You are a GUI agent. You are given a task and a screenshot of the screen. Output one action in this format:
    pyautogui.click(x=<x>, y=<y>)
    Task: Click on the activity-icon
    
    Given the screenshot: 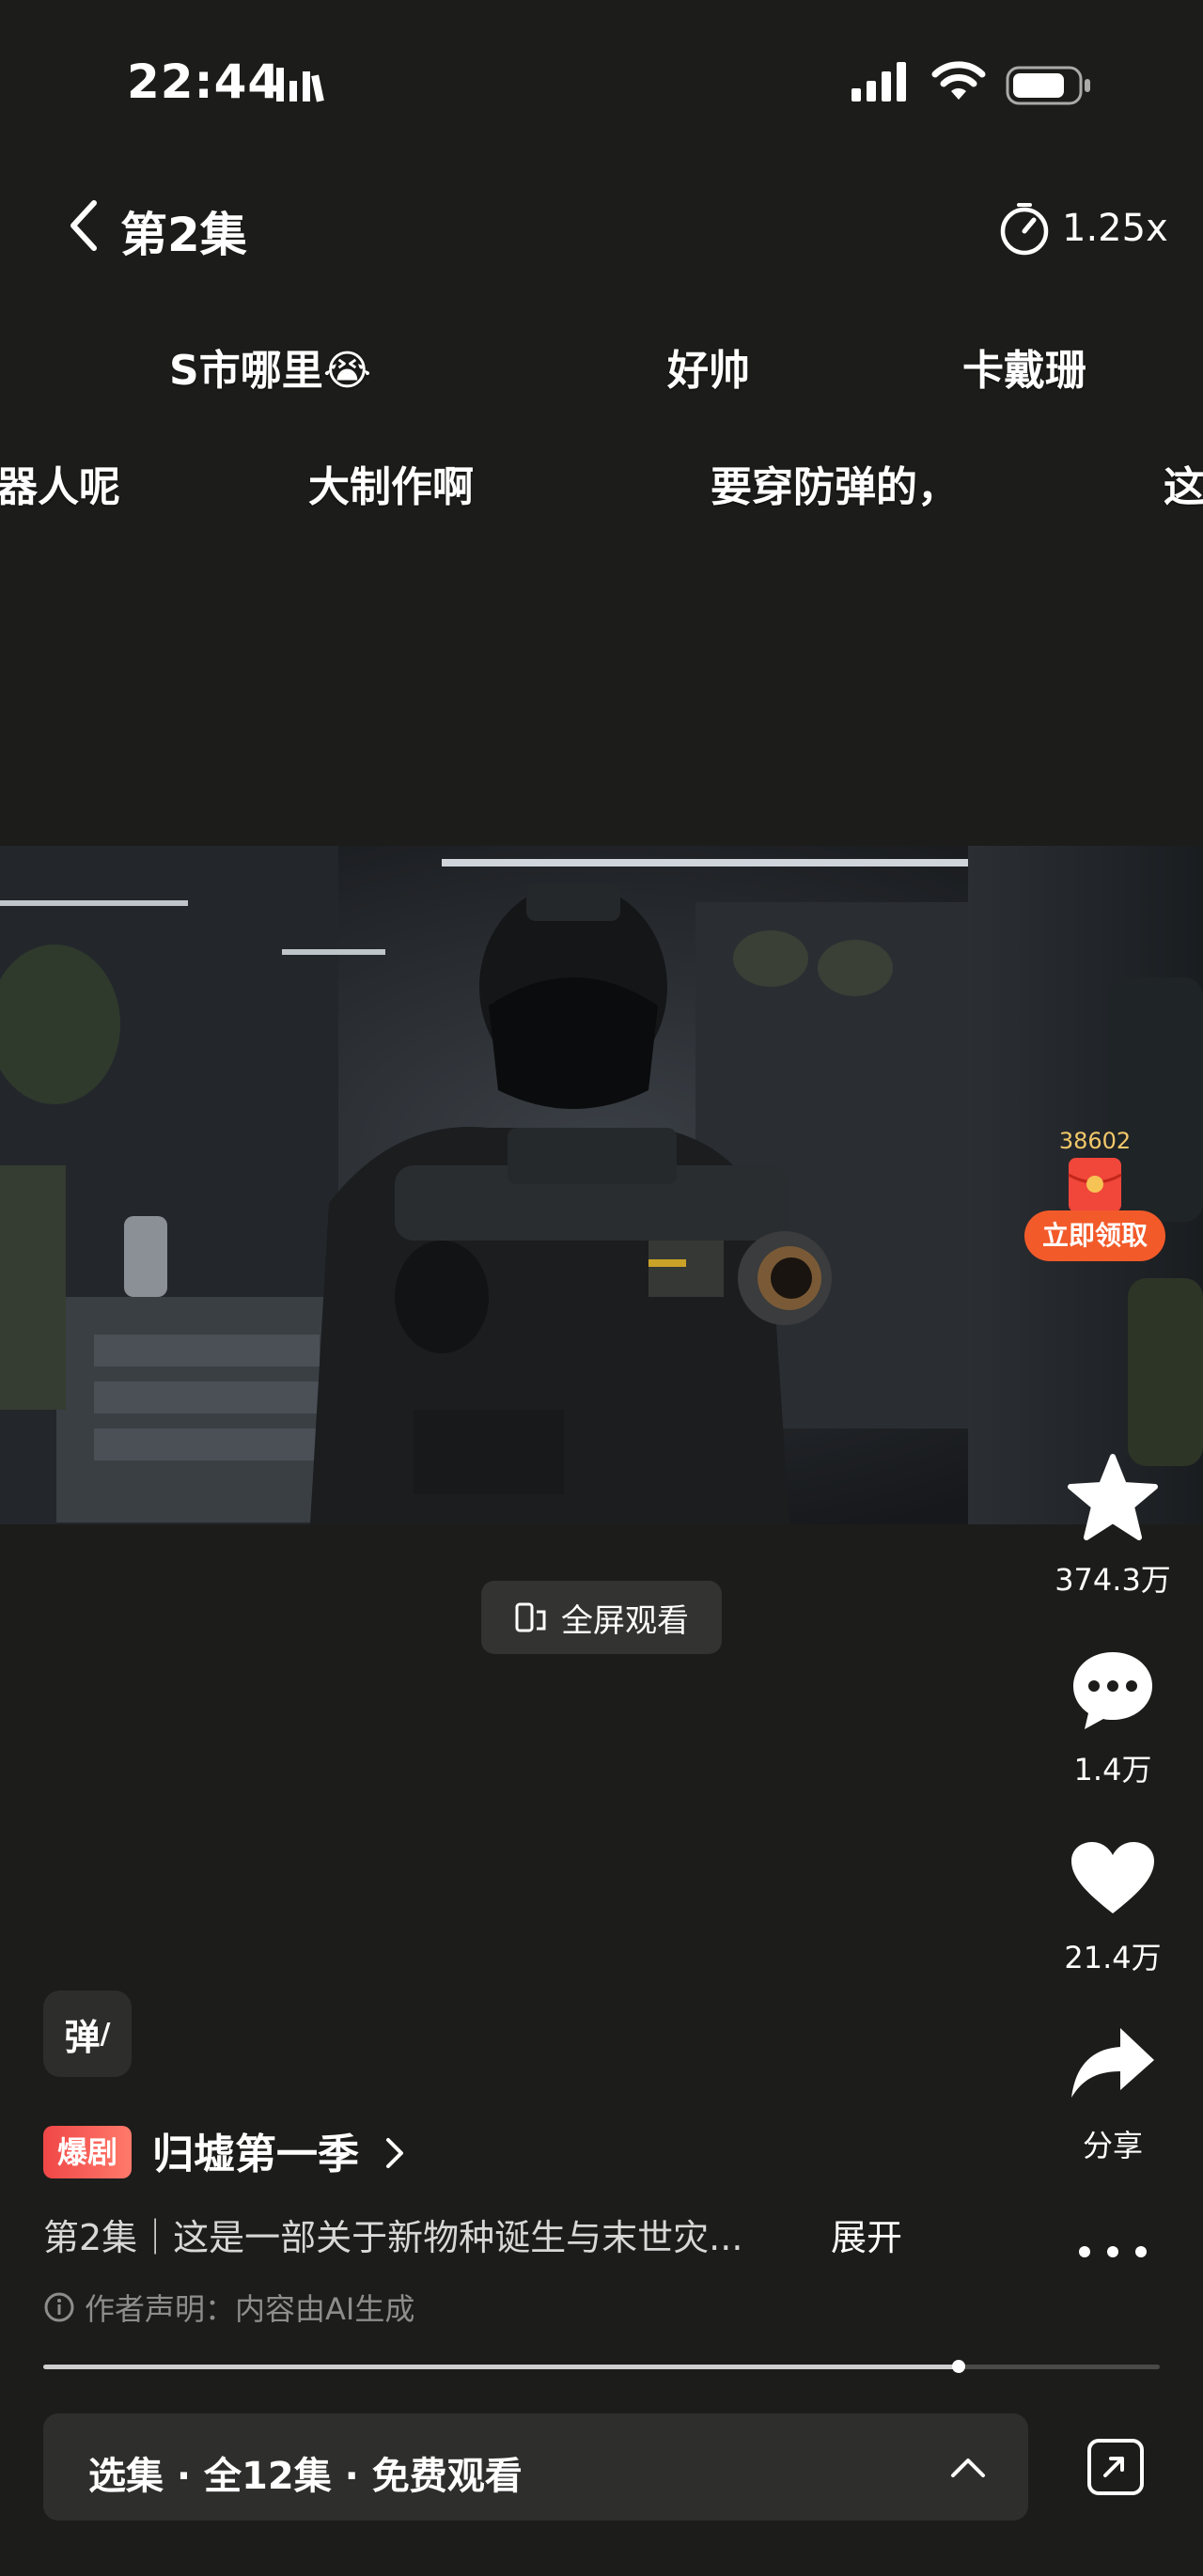 What is the action you would take?
    pyautogui.click(x=300, y=85)
    